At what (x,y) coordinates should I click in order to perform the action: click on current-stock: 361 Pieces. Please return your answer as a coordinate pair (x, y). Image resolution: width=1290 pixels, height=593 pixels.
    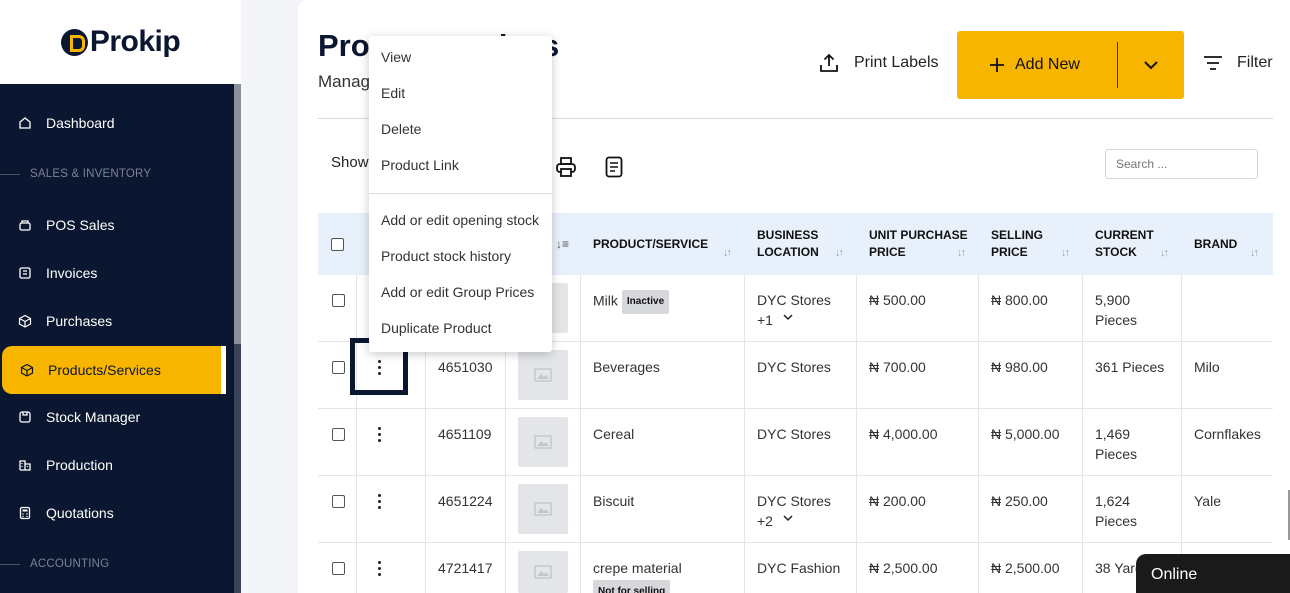
    Looking at the image, I should click on (1130, 367).